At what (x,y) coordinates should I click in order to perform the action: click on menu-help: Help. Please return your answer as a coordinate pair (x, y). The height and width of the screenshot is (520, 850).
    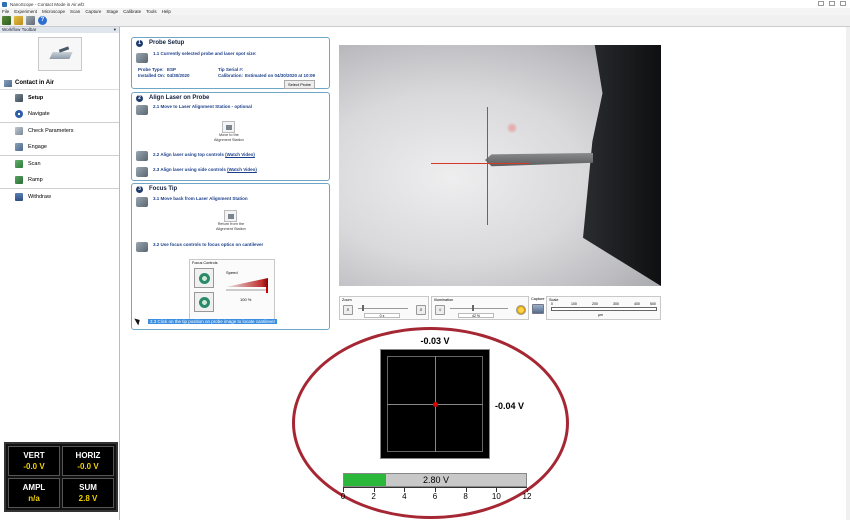
    Looking at the image, I should click on (166, 11).